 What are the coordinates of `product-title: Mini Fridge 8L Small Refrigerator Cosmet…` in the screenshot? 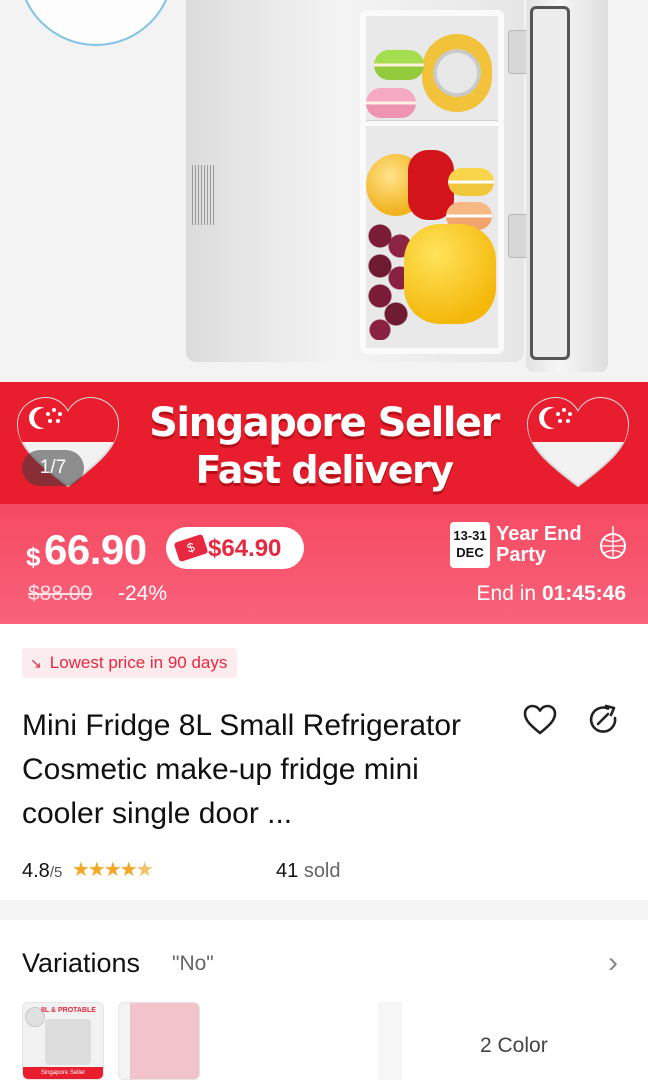 It's located at (242, 769).